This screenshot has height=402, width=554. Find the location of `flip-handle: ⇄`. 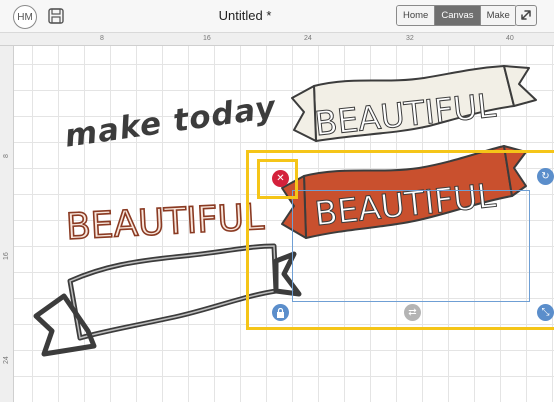

flip-handle: ⇄ is located at coordinates (412, 312).